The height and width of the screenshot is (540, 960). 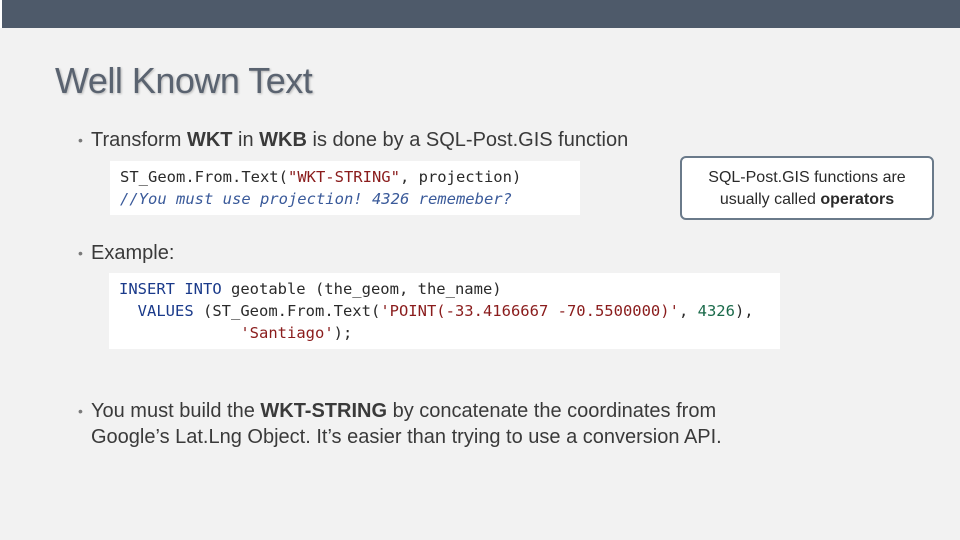 What do you see at coordinates (133, 253) in the screenshot?
I see `bullet-example-text: Example:` at bounding box center [133, 253].